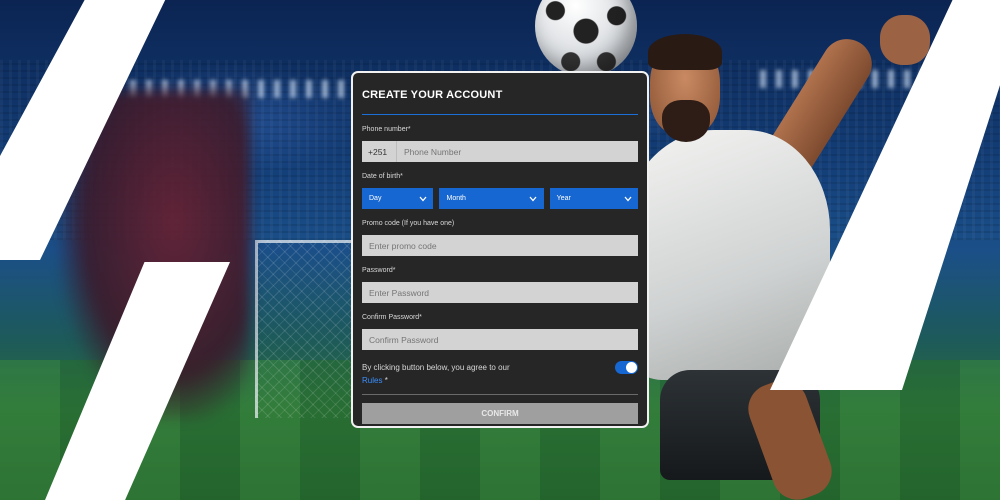 Image resolution: width=1000 pixels, height=500 pixels. I want to click on phone-field: +251, so click(500, 151).